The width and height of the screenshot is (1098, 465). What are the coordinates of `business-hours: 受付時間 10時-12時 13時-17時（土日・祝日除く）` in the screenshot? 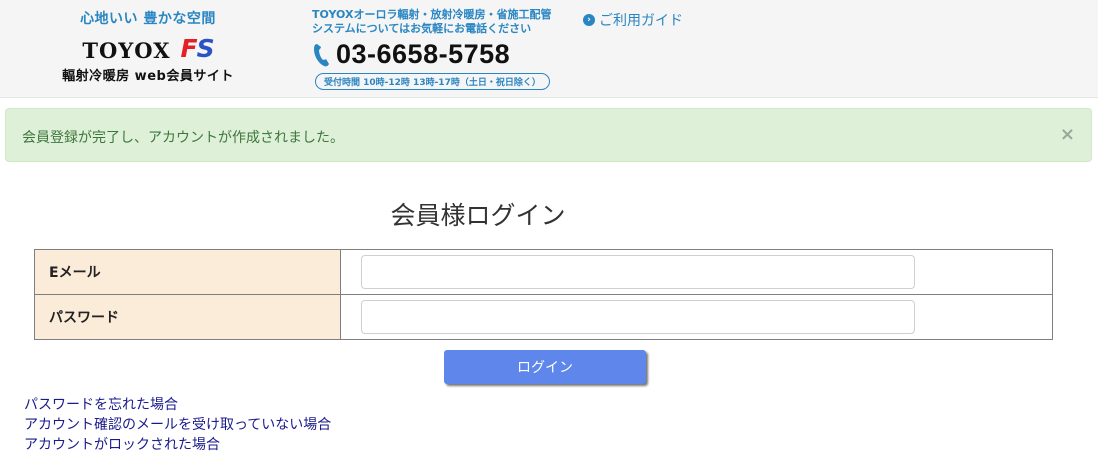 It's located at (432, 81).